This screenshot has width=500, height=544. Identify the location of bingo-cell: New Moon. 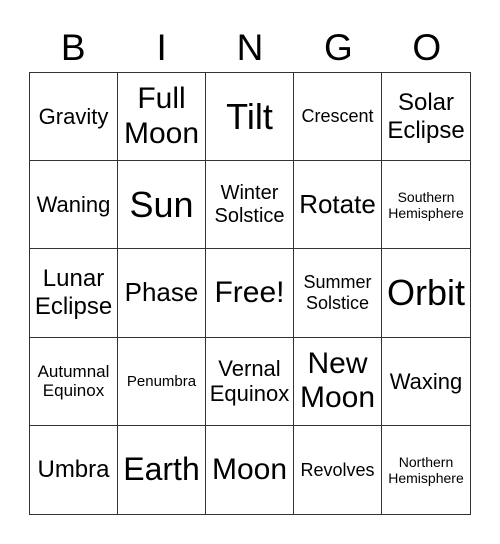
(338, 381).